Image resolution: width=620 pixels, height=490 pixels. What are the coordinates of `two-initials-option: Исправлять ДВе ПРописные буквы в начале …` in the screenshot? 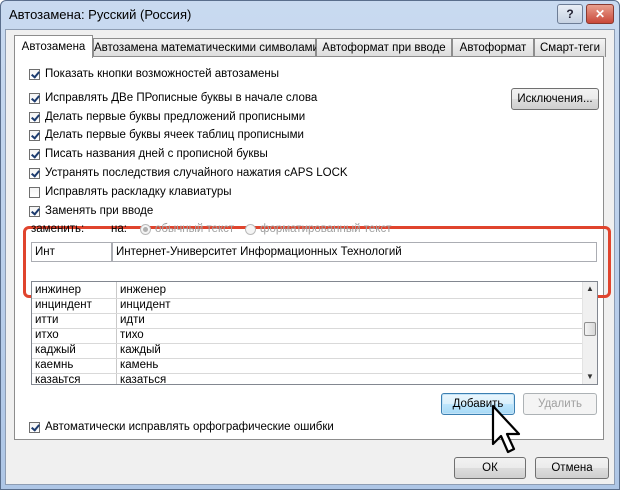 It's located at (173, 98).